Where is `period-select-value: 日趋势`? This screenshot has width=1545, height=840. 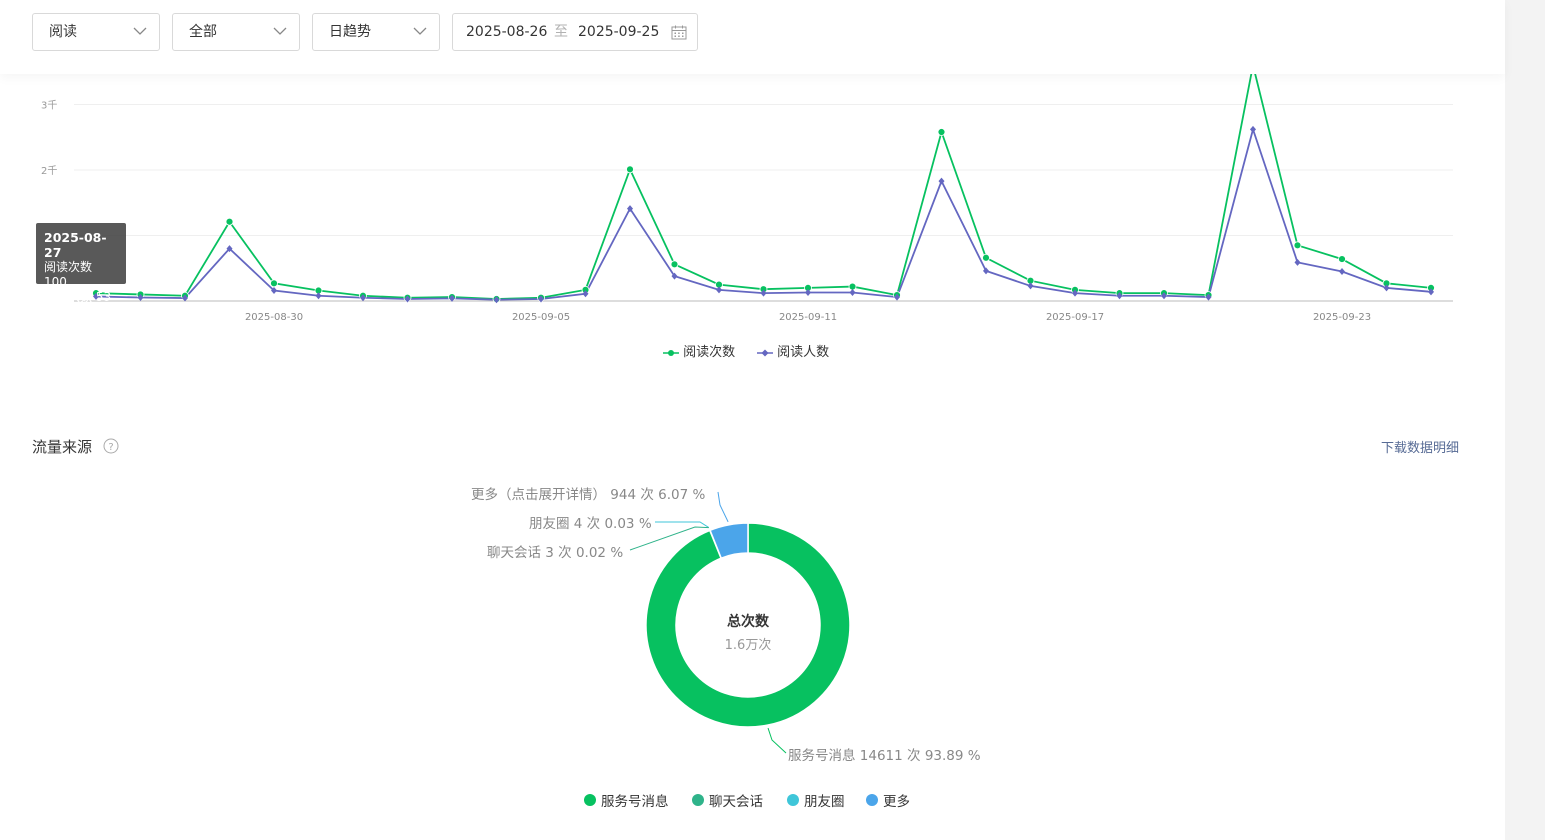
period-select-value: 日趋势 is located at coordinates (350, 32).